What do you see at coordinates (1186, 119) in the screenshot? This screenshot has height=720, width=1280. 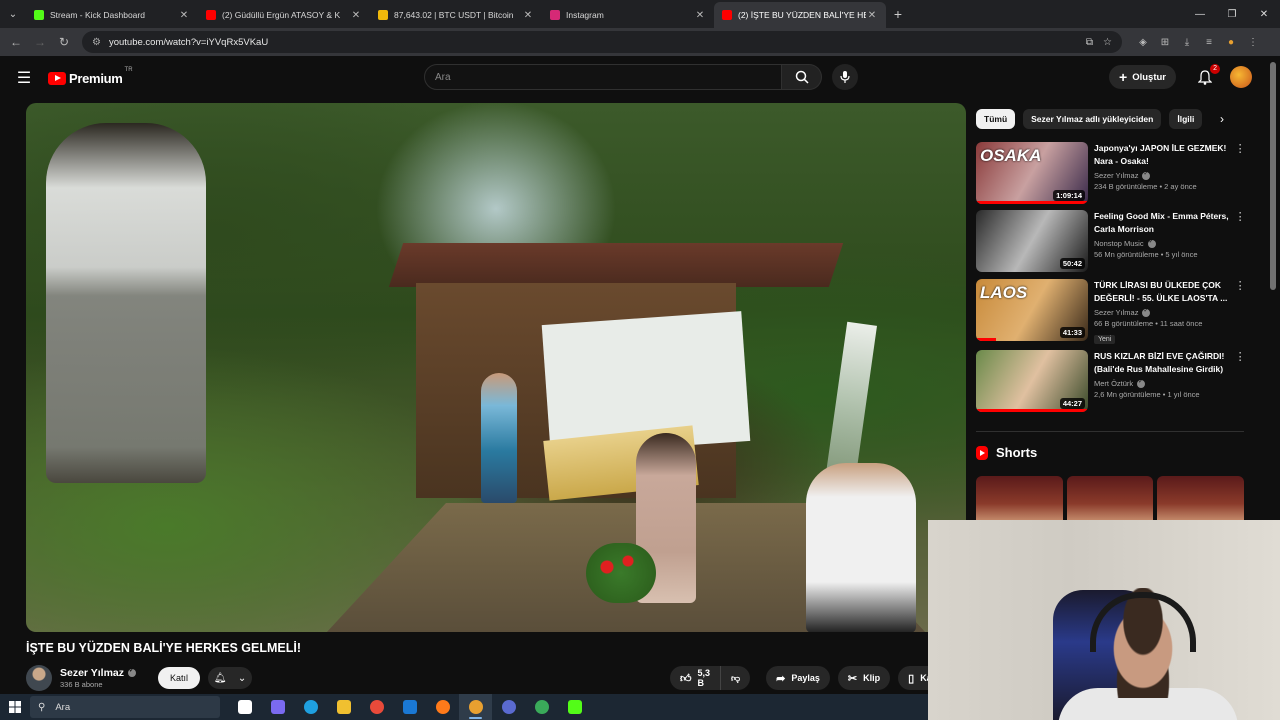 I see `filter-chip: İlgili` at bounding box center [1186, 119].